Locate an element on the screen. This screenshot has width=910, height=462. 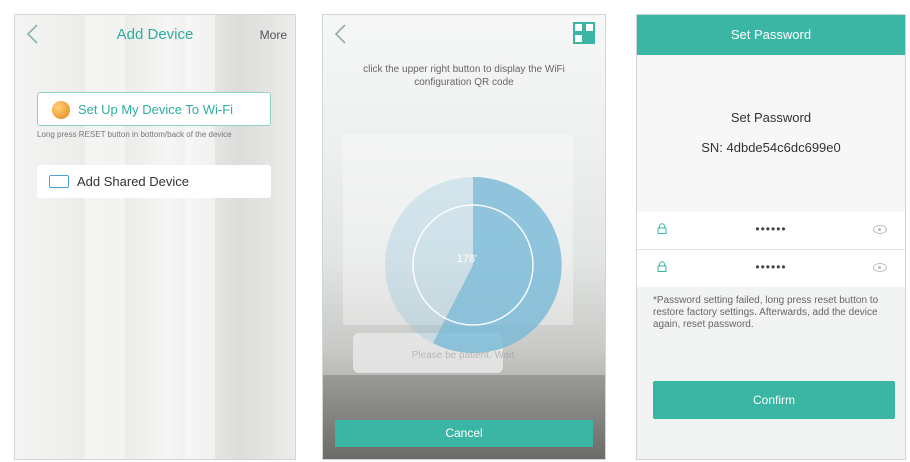
header-bar: Set Password is located at coordinates (771, 35).